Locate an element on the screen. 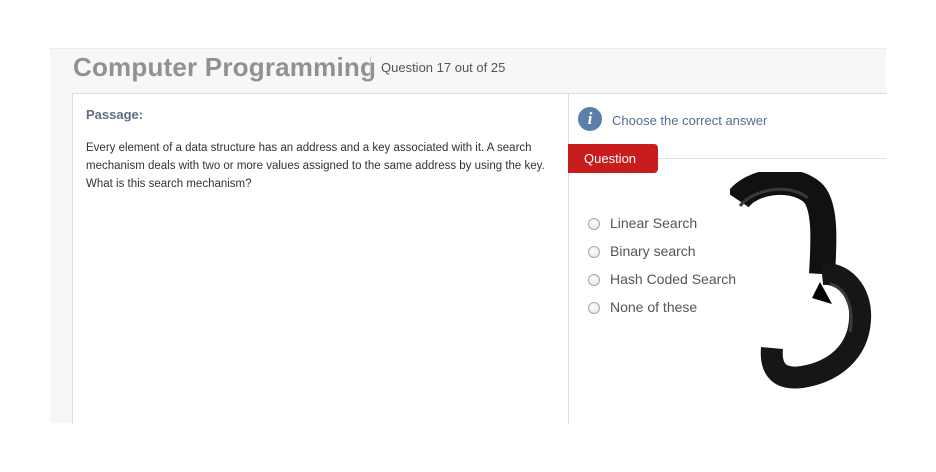 This screenshot has width=936, height=472. passage-heading: Passage: is located at coordinates (115, 114).